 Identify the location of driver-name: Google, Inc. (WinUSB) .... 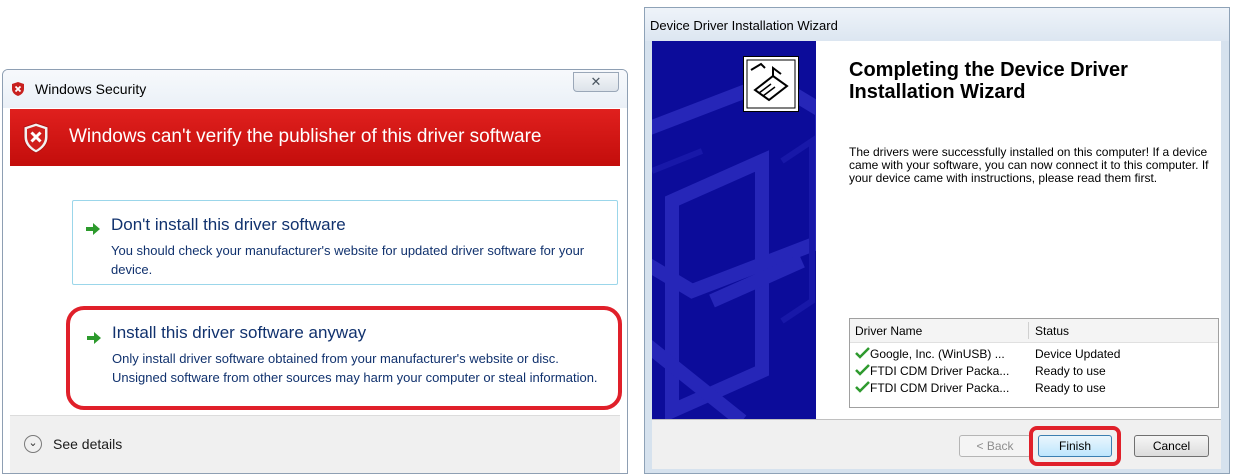
(937, 354).